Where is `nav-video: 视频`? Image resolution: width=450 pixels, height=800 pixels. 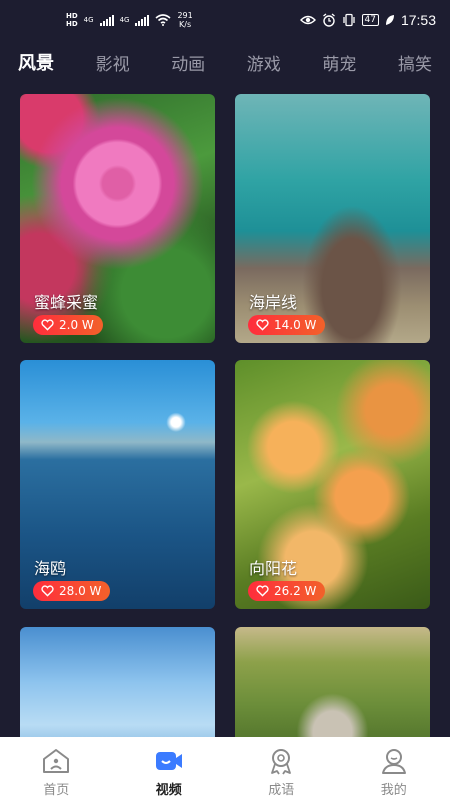
nav-video: 视频 is located at coordinates (169, 768).